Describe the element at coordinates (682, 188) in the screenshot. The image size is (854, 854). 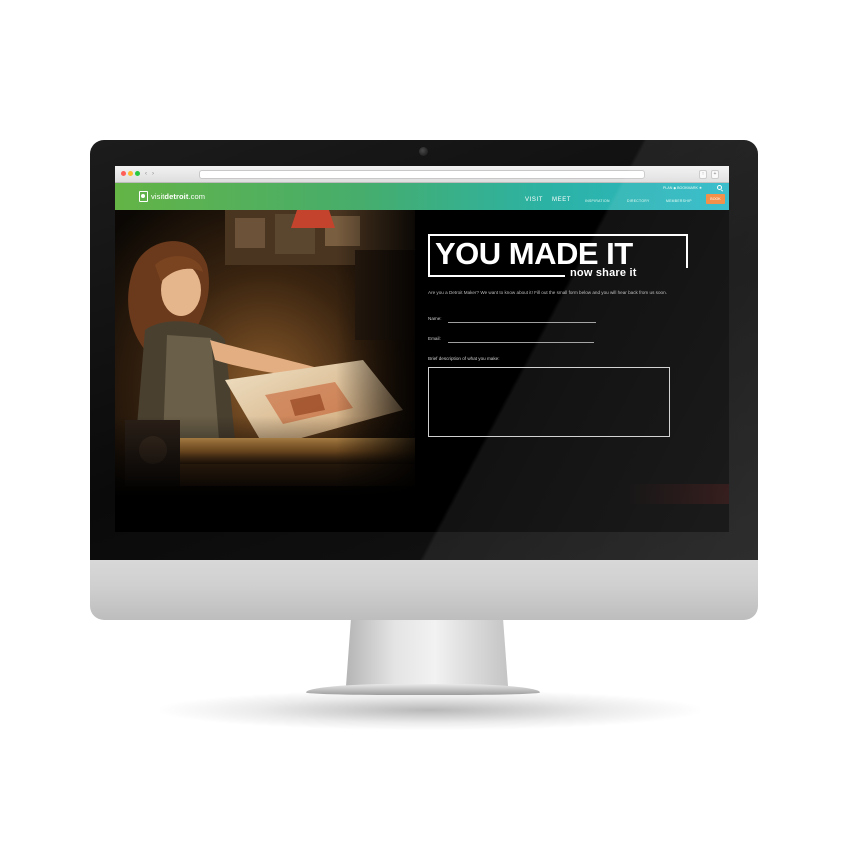
I see `utility-links: PLAN ◆ BOOKMARK ★` at that location.